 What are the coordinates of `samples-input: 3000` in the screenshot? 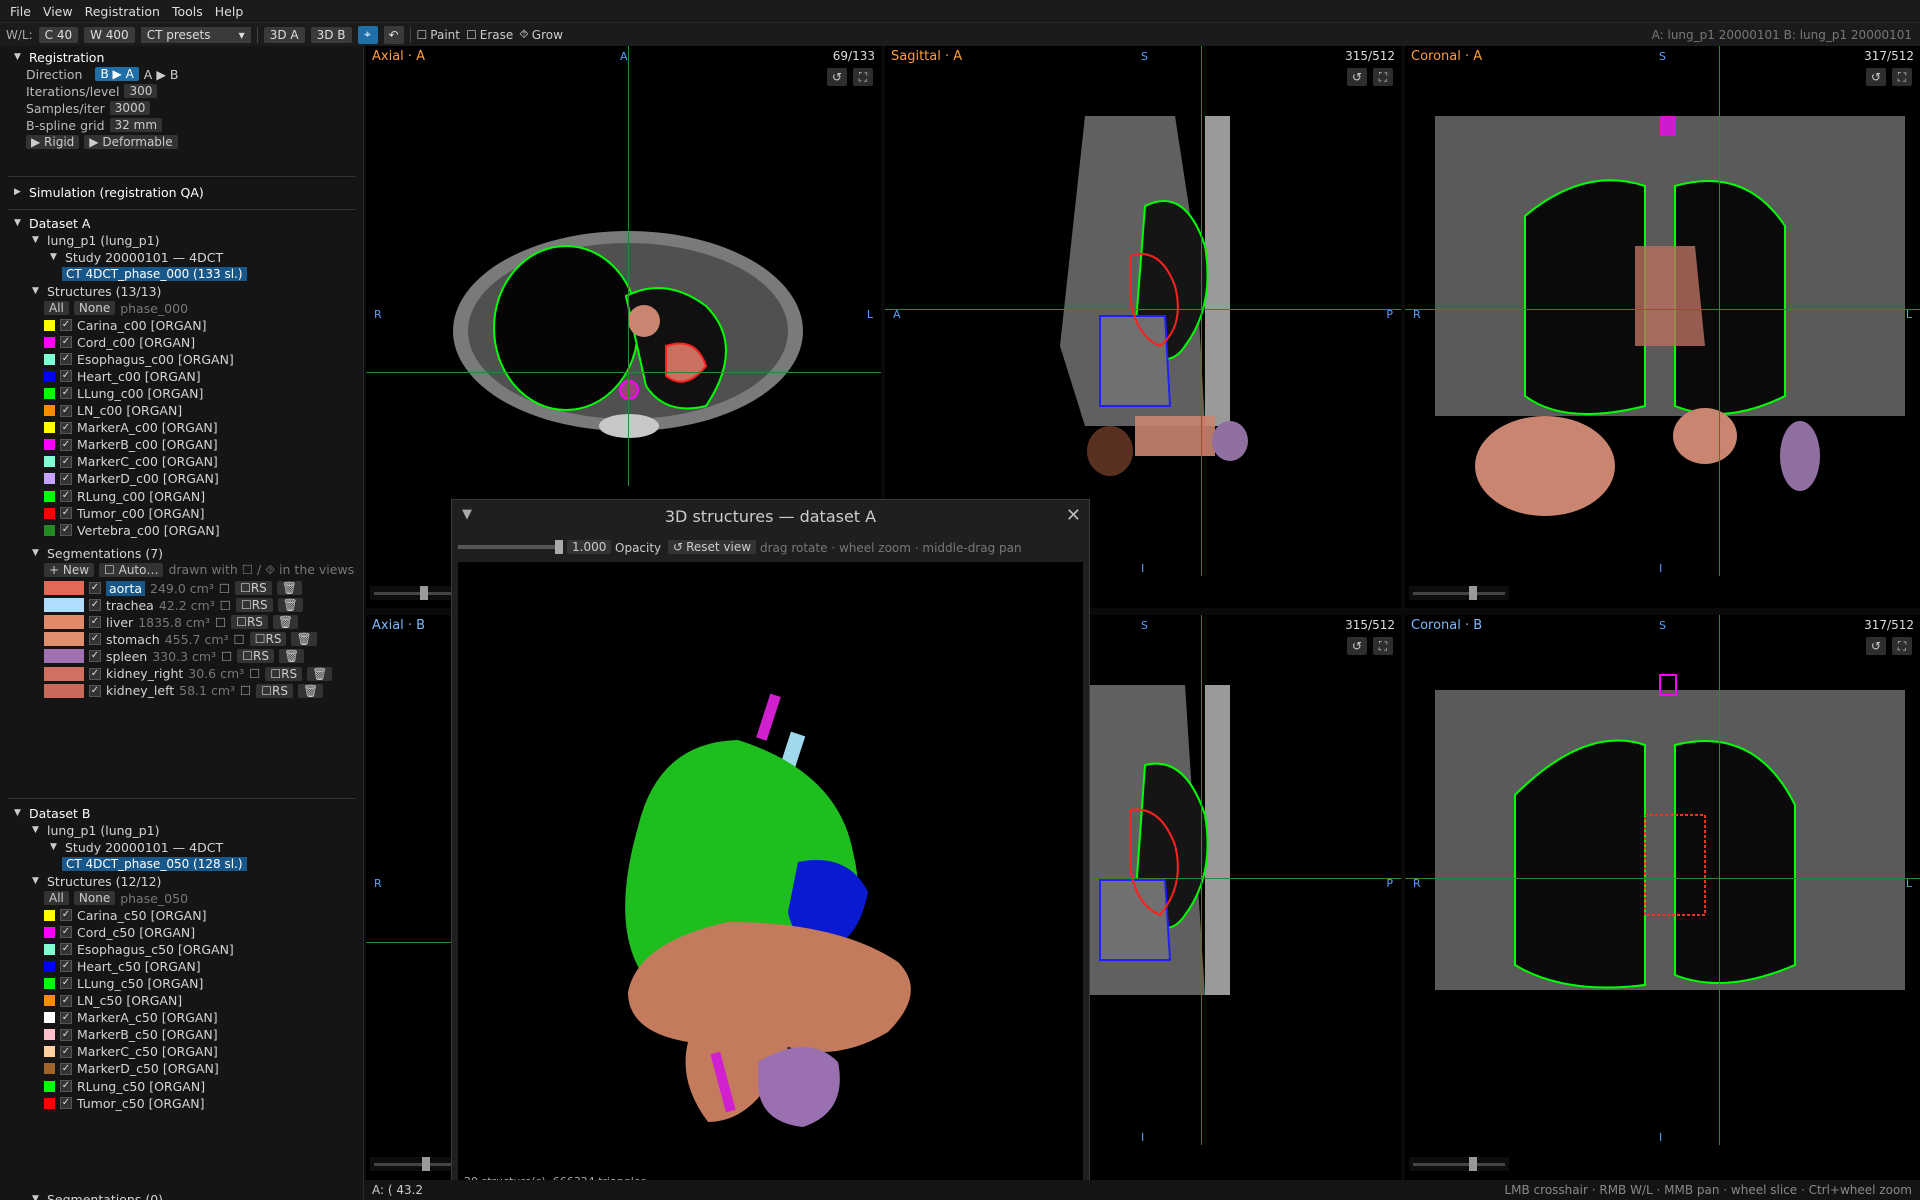 It's located at (130, 108).